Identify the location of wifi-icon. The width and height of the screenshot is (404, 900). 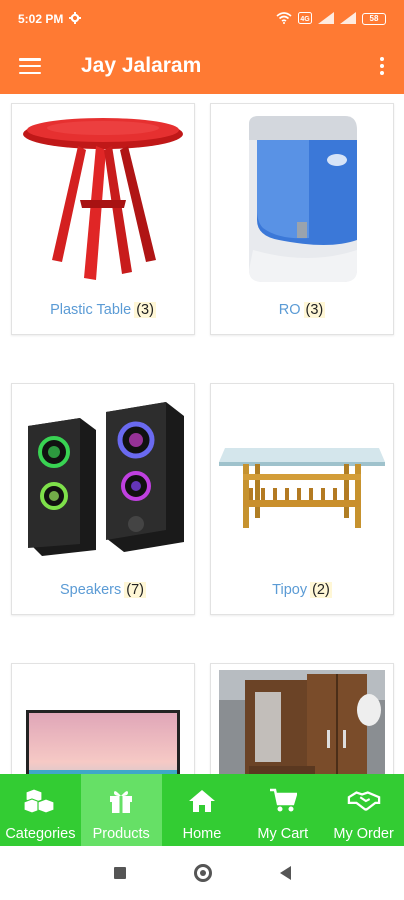
(284, 19).